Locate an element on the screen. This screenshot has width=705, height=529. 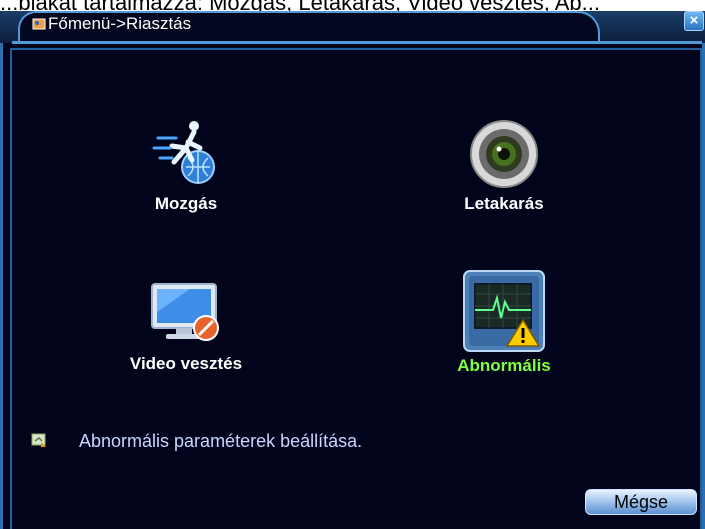
camera-lens-icon is located at coordinates (504, 154).